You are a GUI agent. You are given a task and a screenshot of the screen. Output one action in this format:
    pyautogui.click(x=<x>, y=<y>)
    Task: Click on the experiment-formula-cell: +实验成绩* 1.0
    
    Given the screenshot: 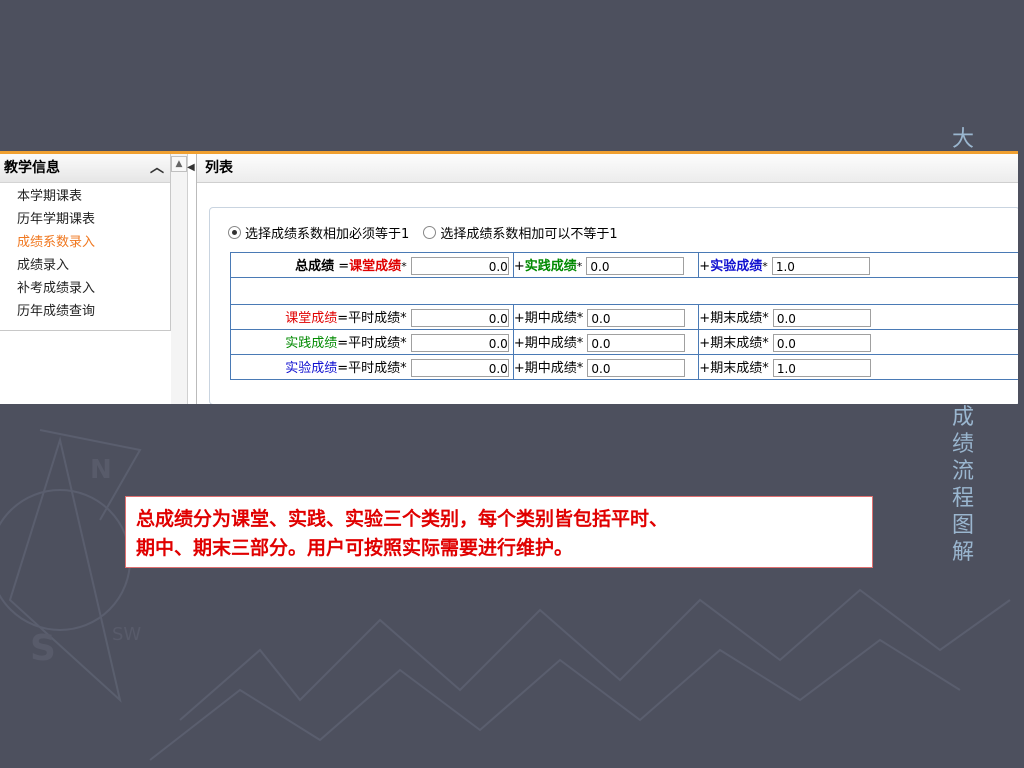 What is the action you would take?
    pyautogui.click(x=796, y=265)
    